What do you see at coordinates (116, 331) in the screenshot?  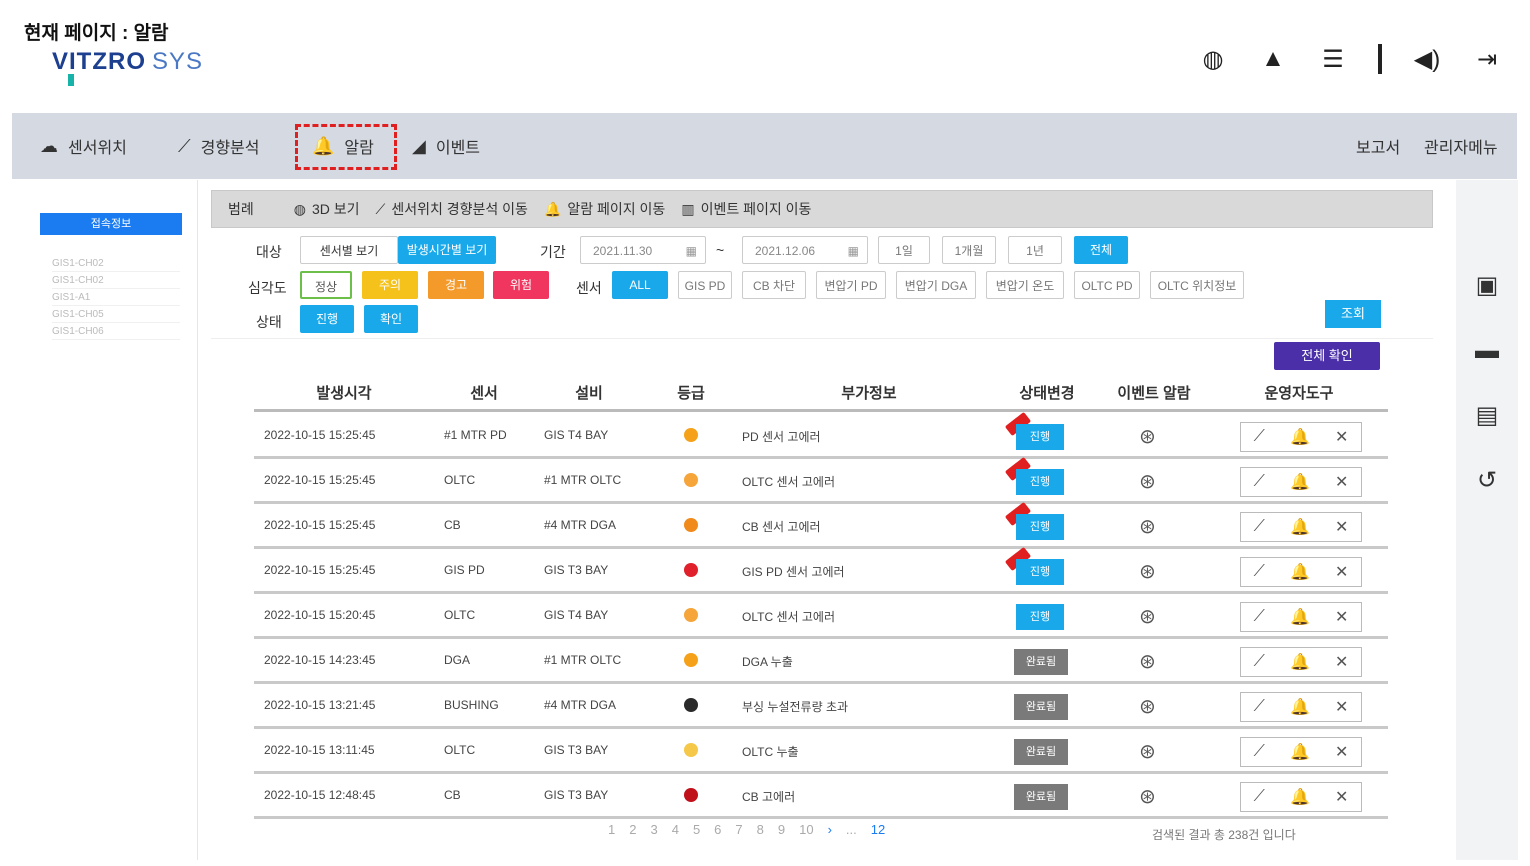 I see `sidebar-item: GIS1-CH06` at bounding box center [116, 331].